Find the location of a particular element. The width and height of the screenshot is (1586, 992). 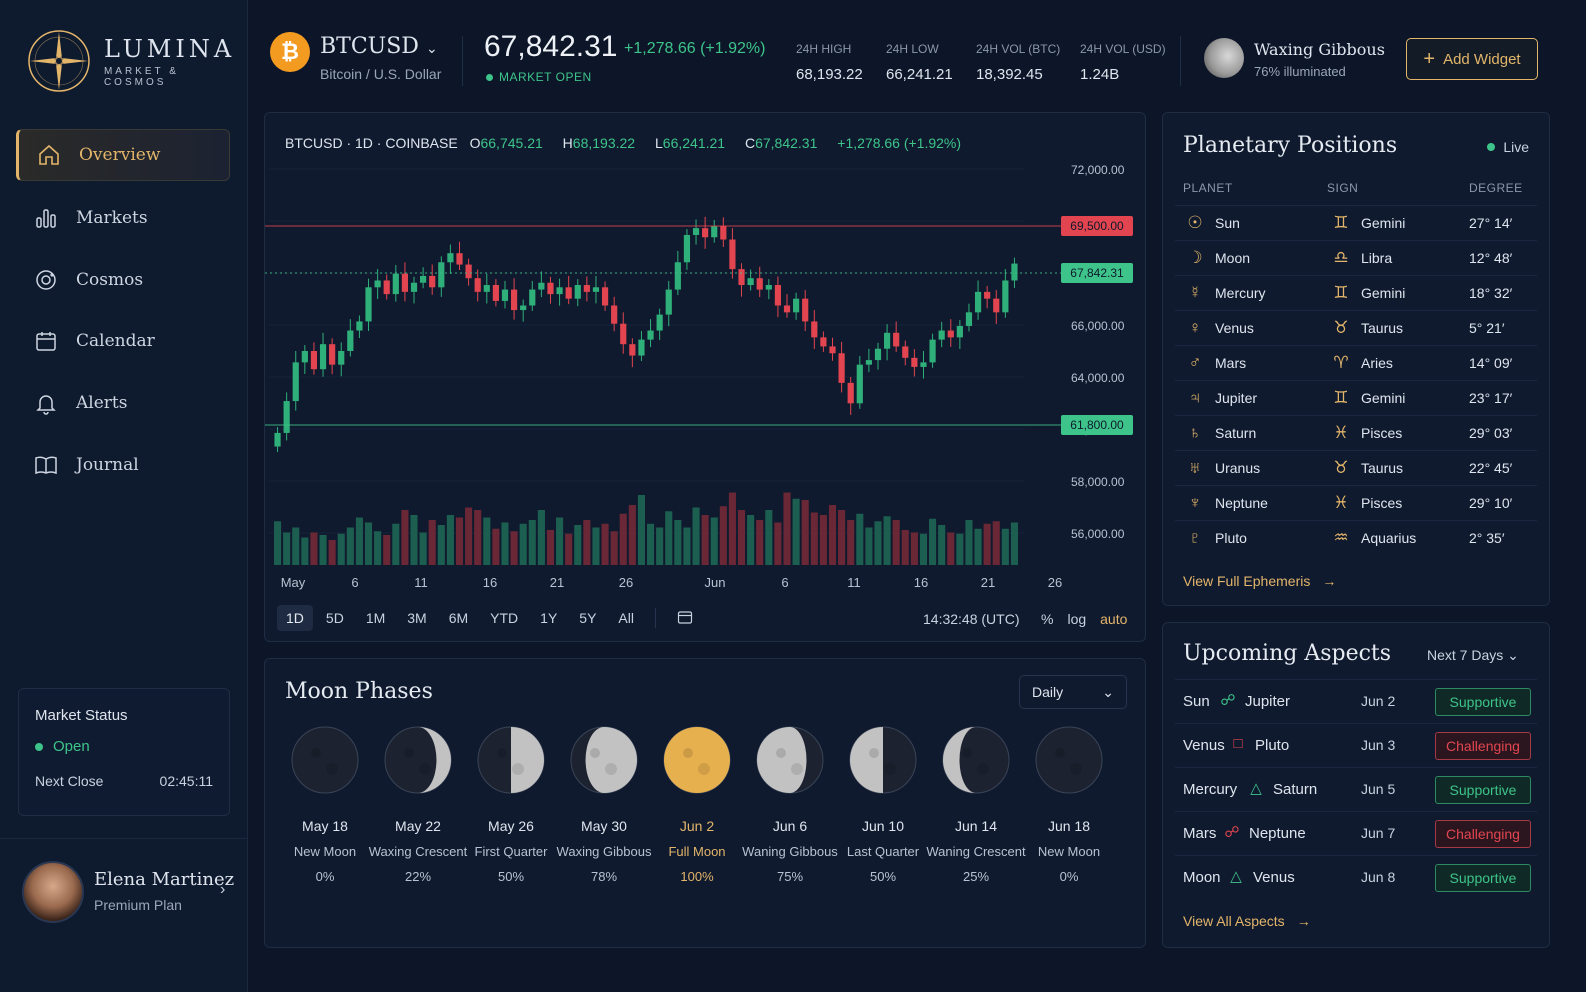

auto-scale-toggle: auto is located at coordinates (1113, 619).